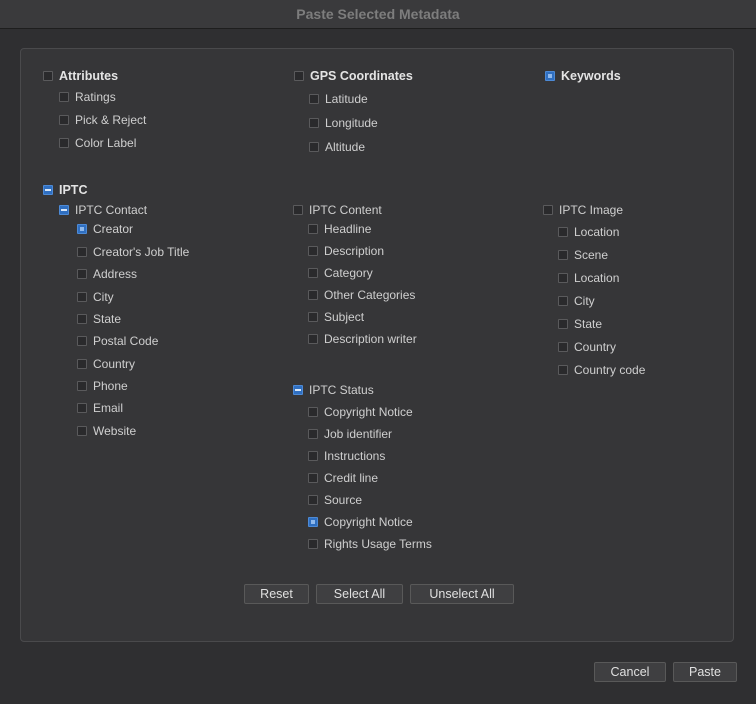  I want to click on checkbox-label: Latitude, so click(346, 99).